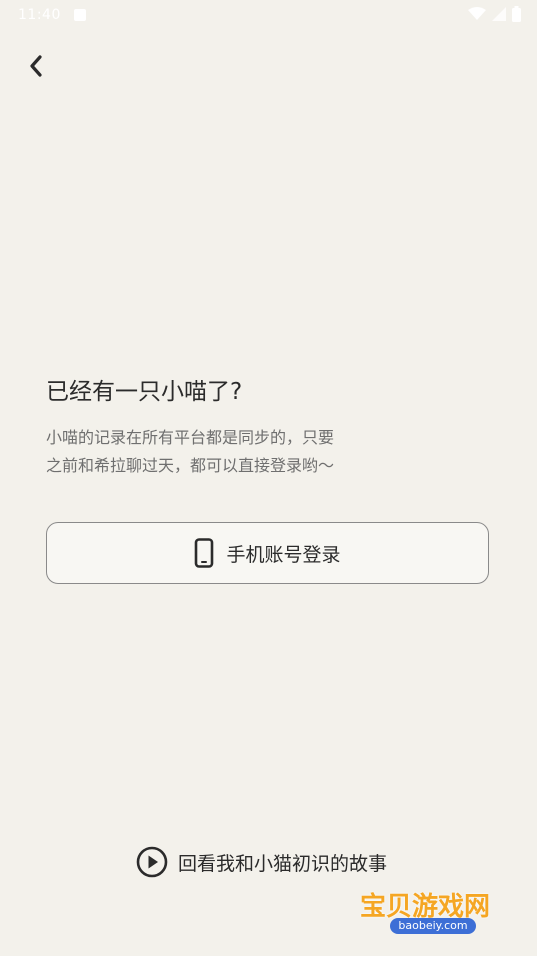 The image size is (537, 956). I want to click on watermark: 宝贝游戏网 baobeiy.com, so click(435, 907).